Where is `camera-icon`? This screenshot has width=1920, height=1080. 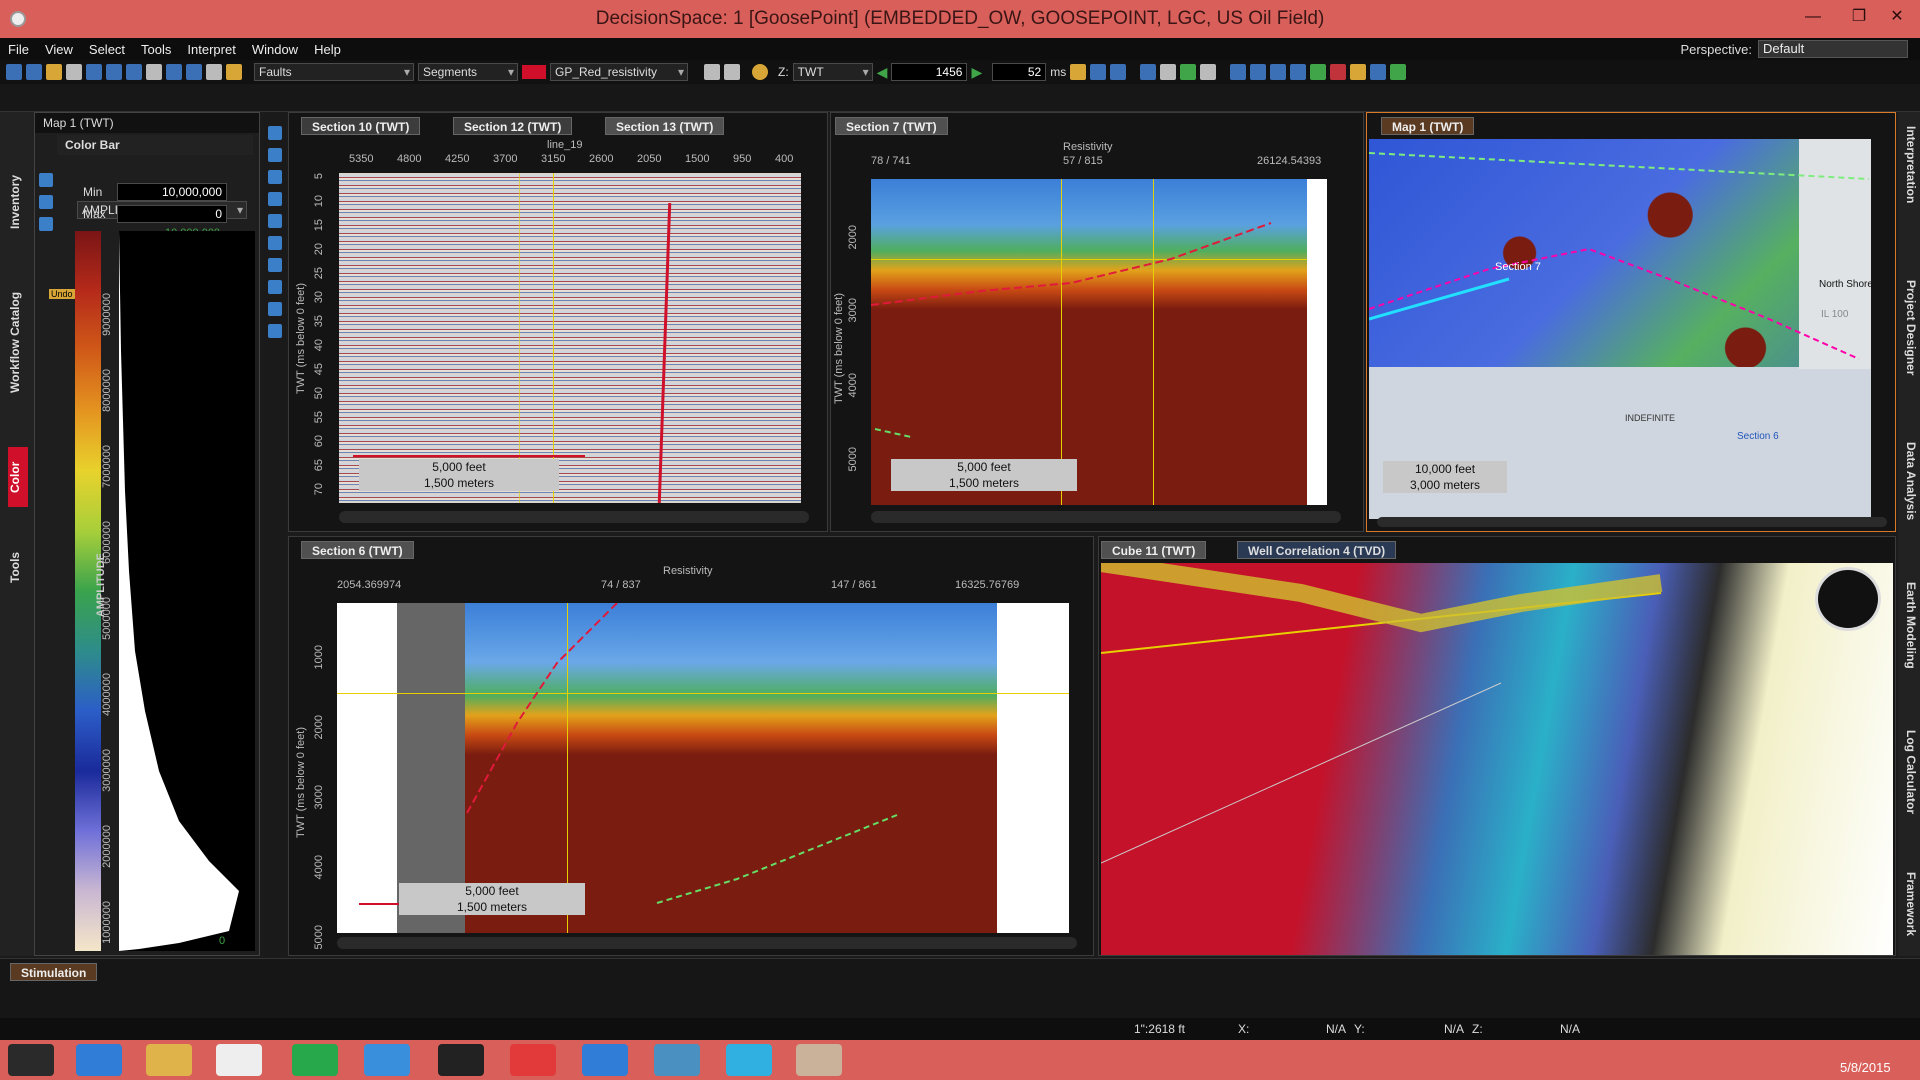 camera-icon is located at coordinates (214, 72).